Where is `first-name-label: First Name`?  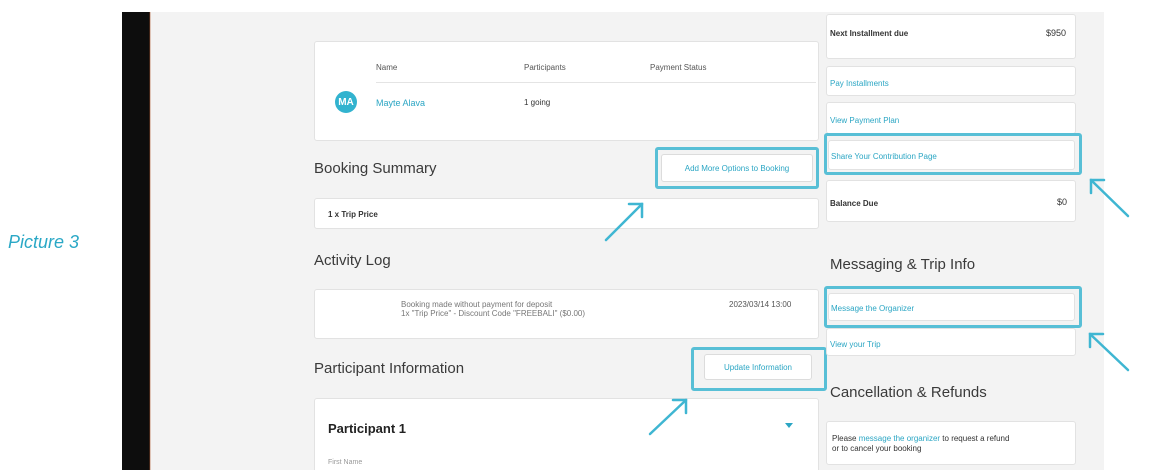
first-name-label: First Name is located at coordinates (345, 462).